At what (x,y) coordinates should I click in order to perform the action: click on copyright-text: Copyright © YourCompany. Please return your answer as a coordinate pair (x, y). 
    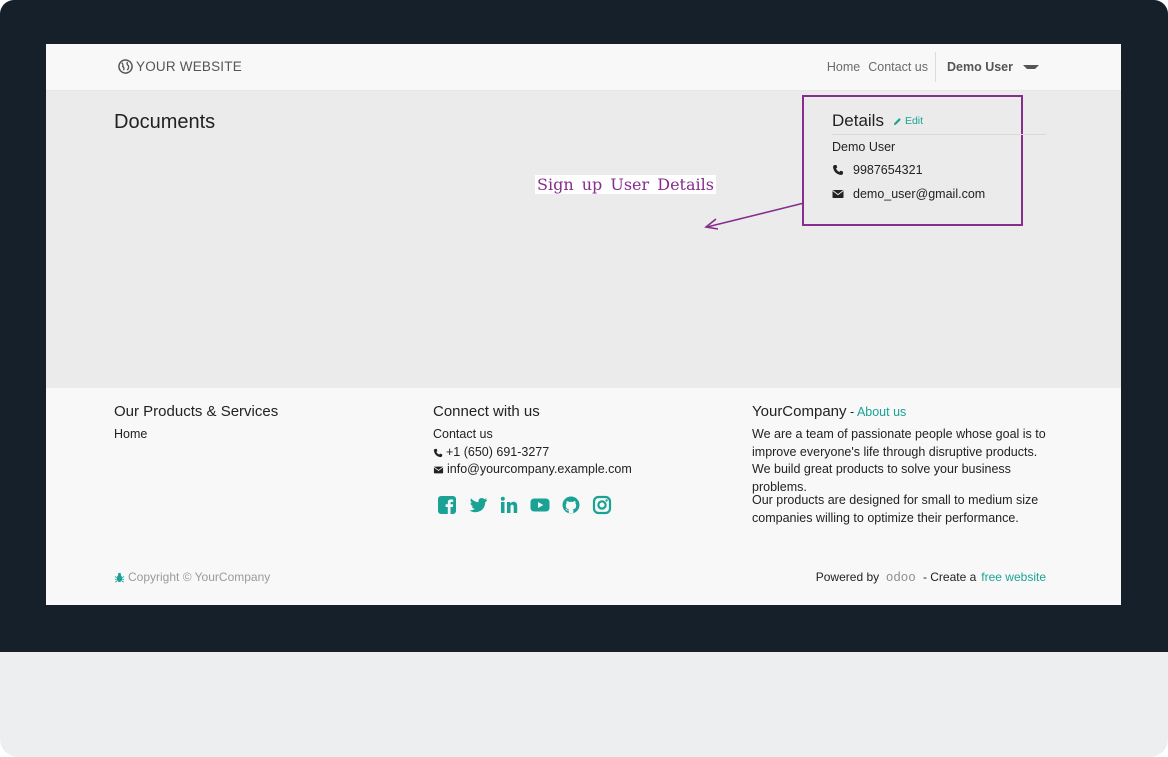
    Looking at the image, I should click on (199, 577).